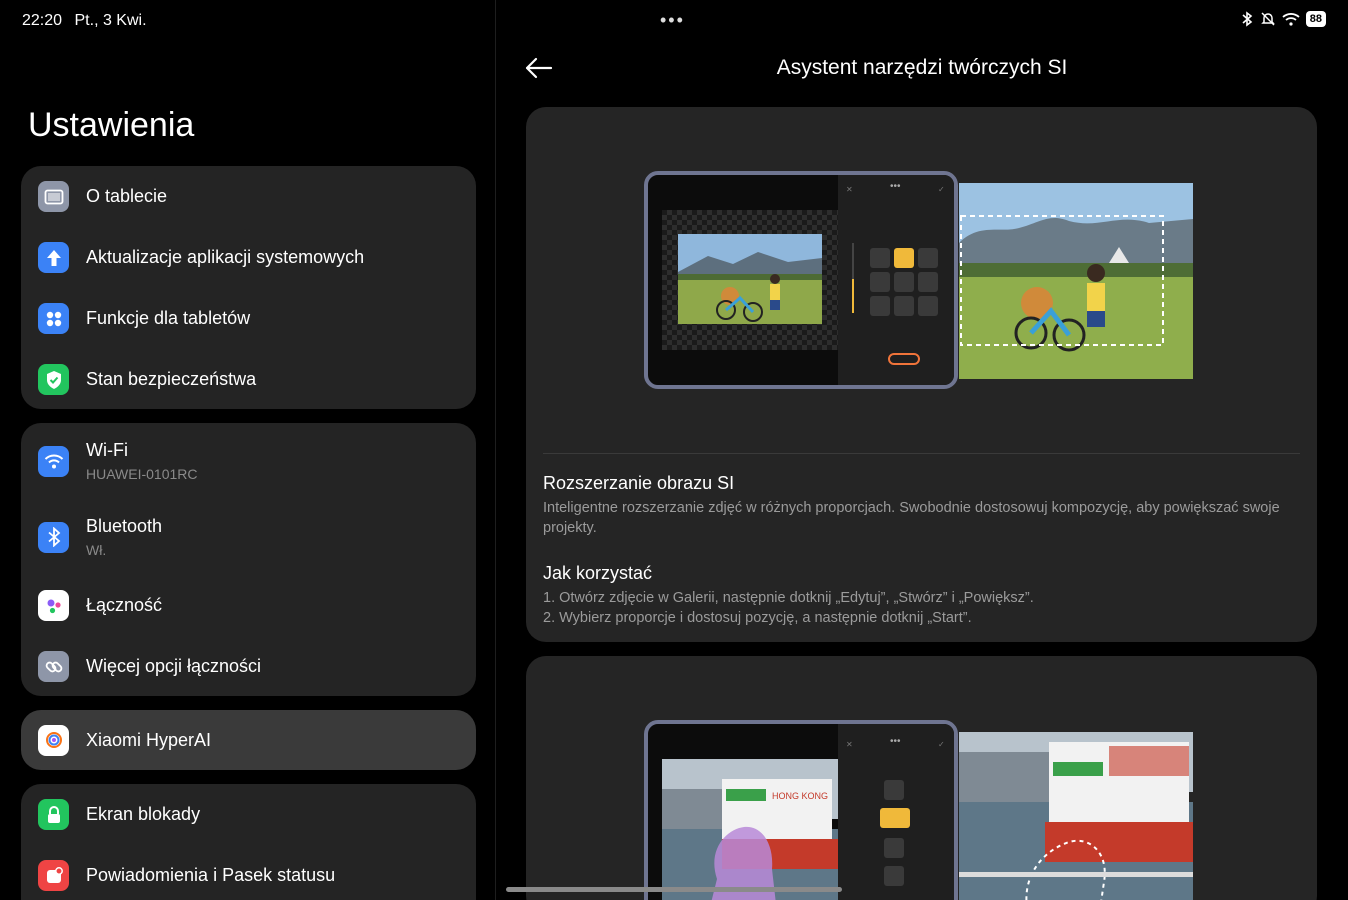 The height and width of the screenshot is (900, 1348). What do you see at coordinates (248, 605) in the screenshot?
I see `settings-item-connectivity: Łączność` at bounding box center [248, 605].